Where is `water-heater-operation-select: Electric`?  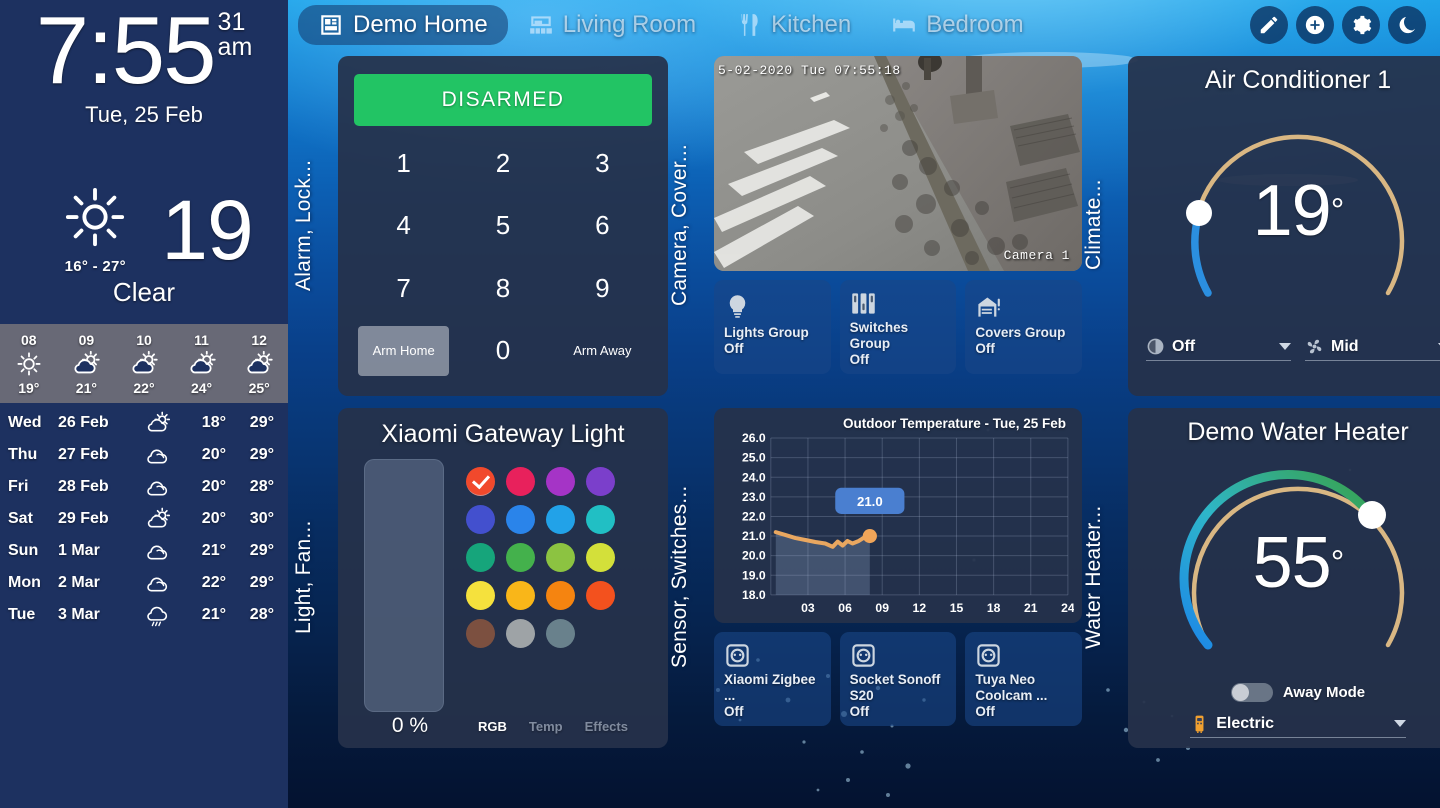 water-heater-operation-select: Electric is located at coordinates (1298, 726).